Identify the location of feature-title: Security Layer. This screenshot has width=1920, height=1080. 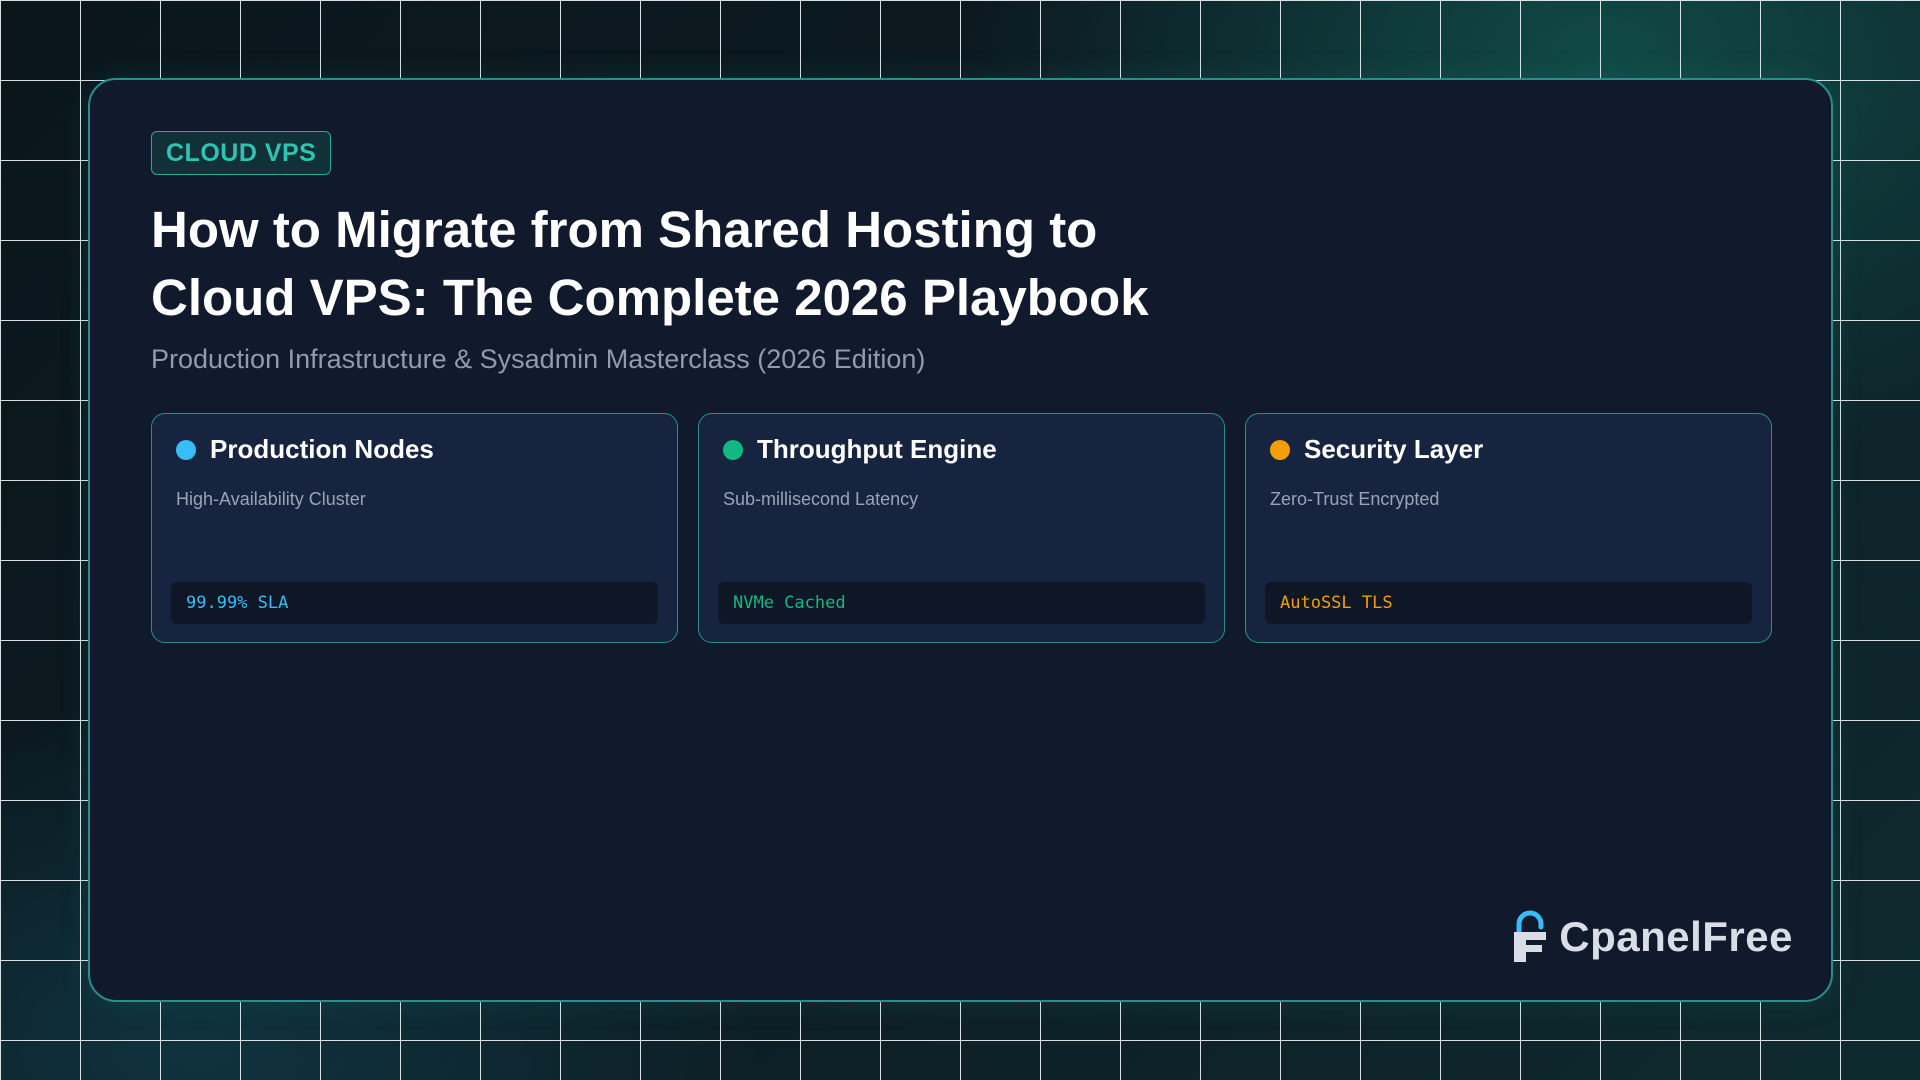
(1394, 449).